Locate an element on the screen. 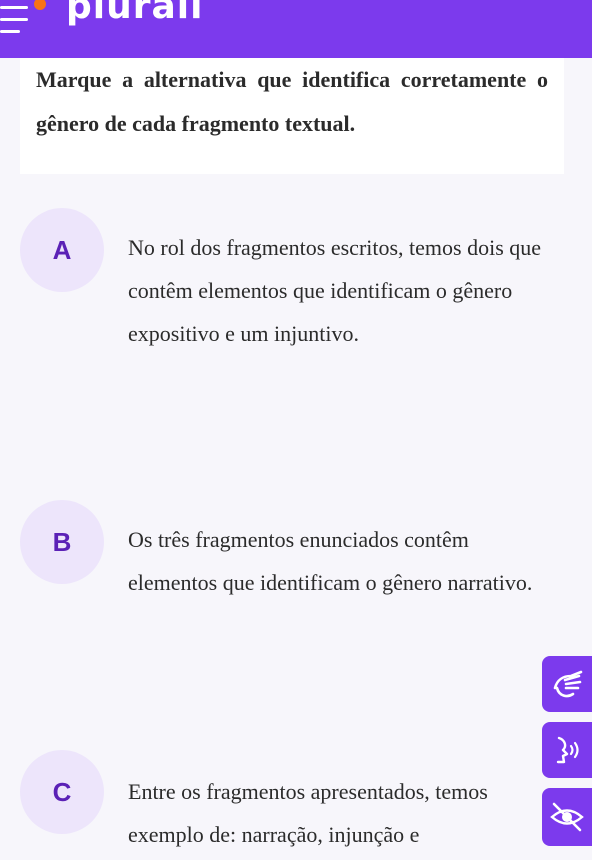 The height and width of the screenshot is (860, 592). notification-dot is located at coordinates (40, 5).